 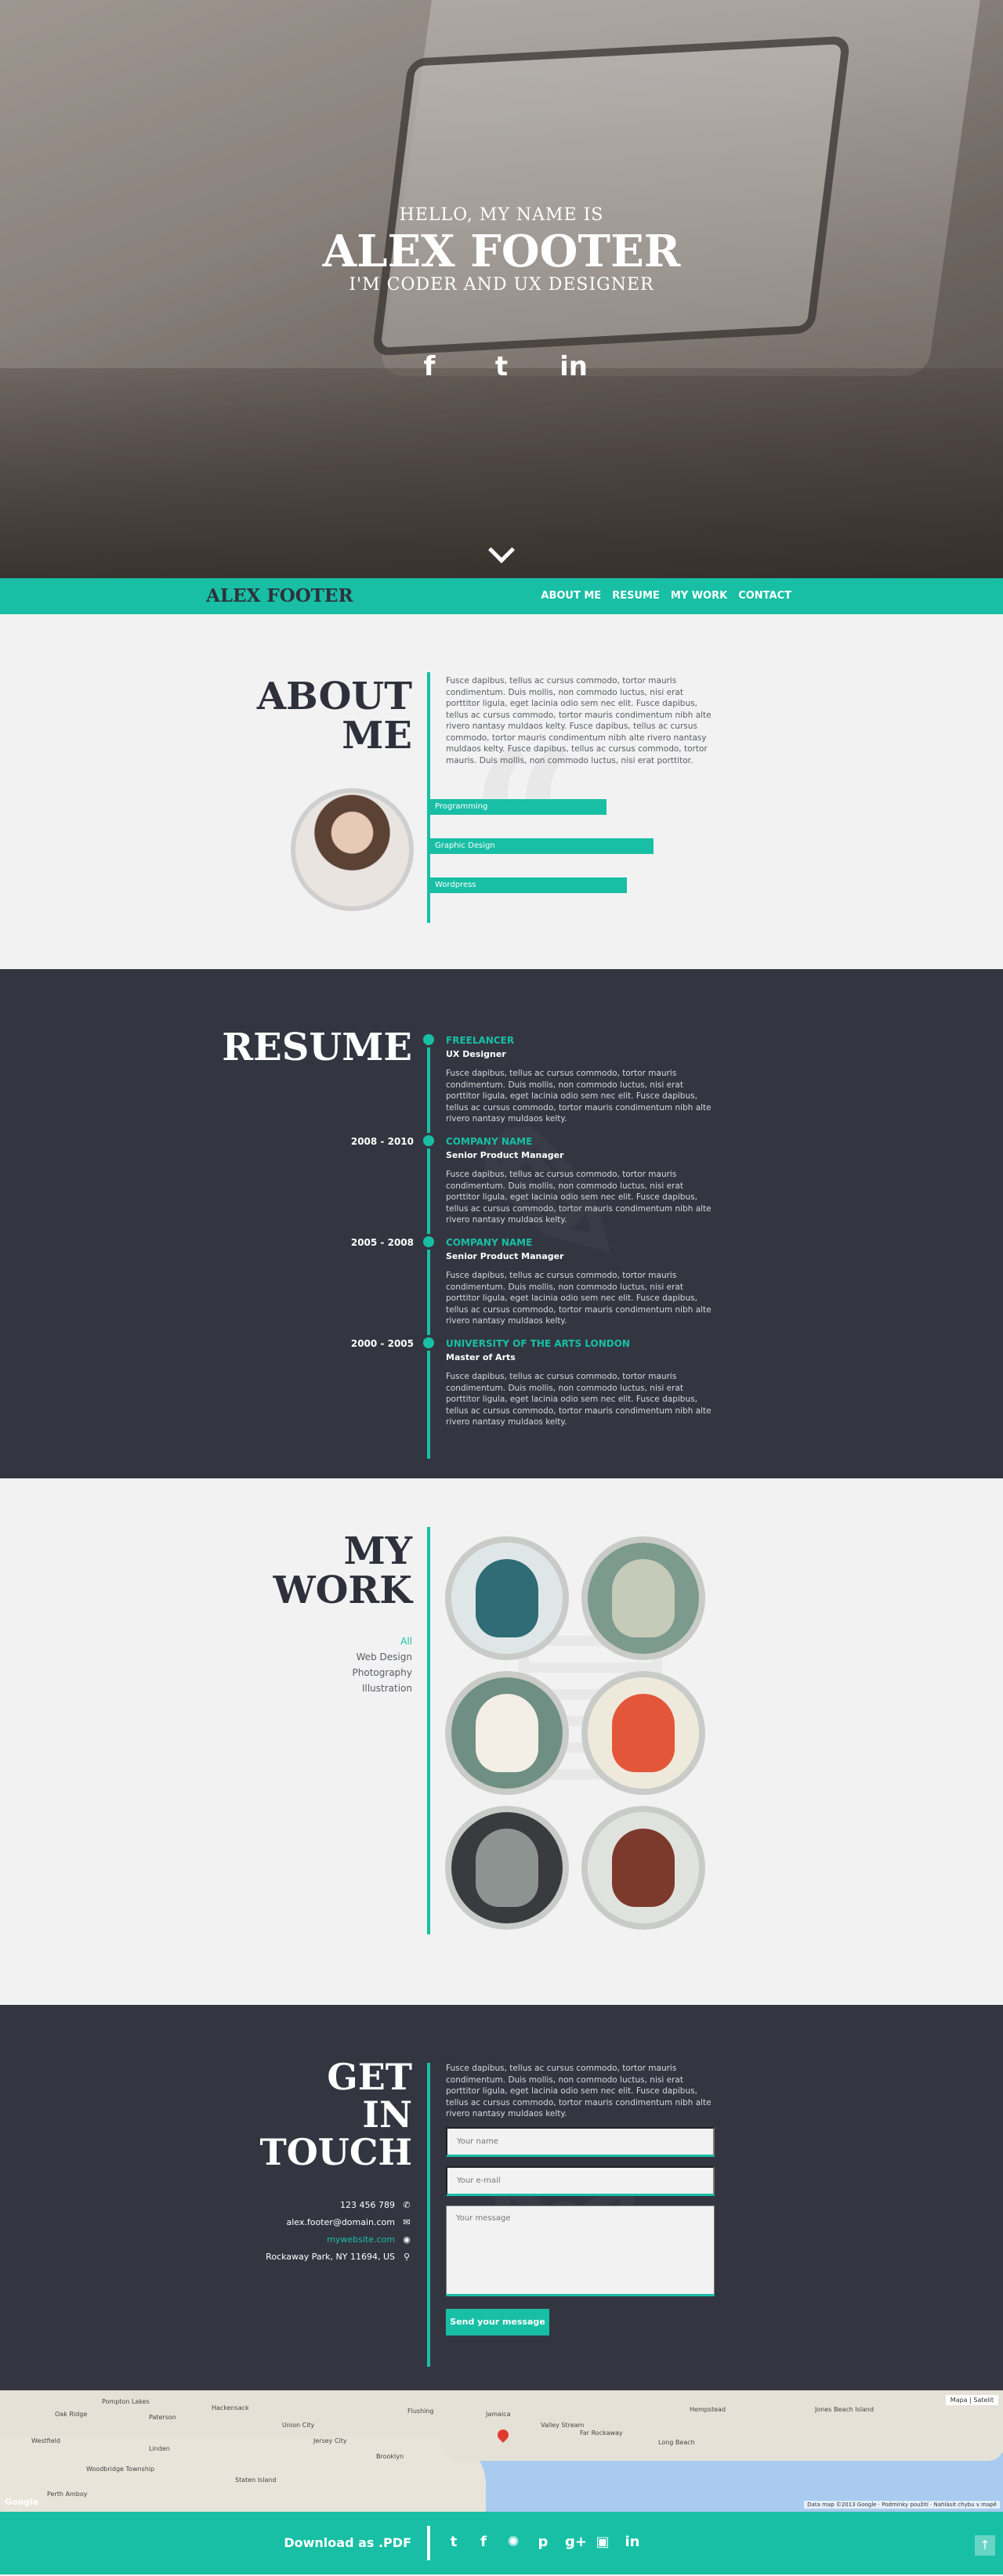 I want to click on download-pdf-link: Download as .PDF, so click(x=347, y=2543).